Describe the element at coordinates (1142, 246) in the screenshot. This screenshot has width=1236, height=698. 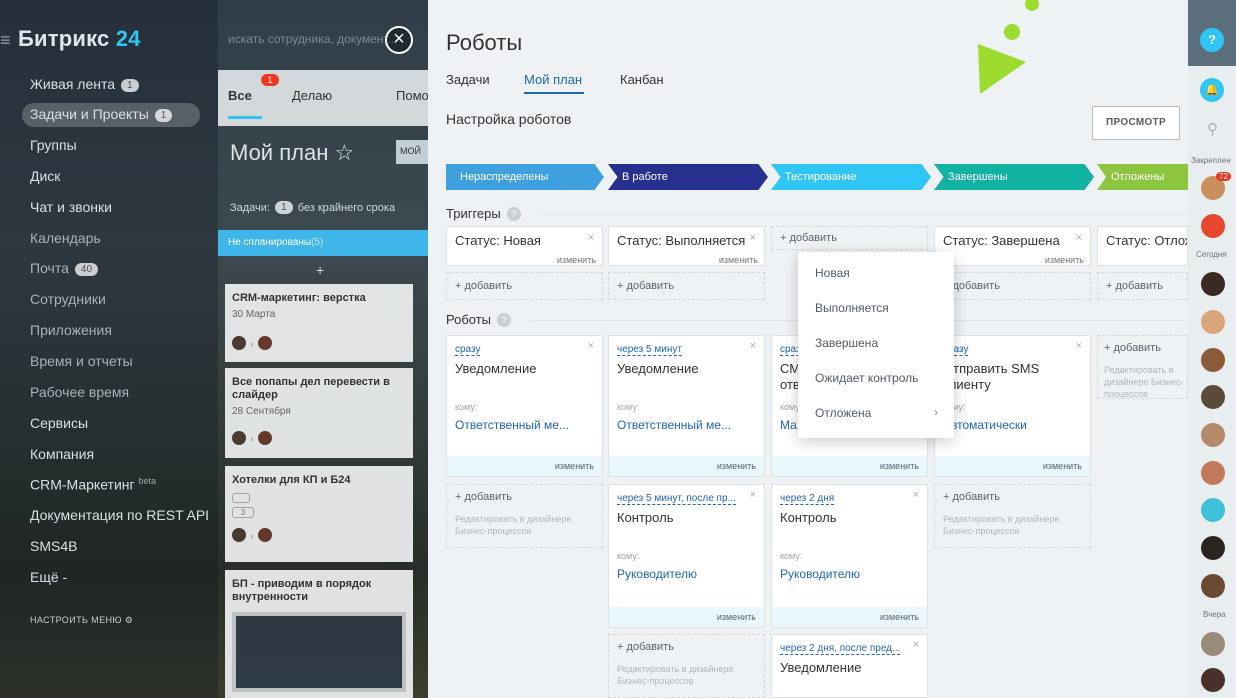
I see `trigger-card: Статус: Отложена` at that location.